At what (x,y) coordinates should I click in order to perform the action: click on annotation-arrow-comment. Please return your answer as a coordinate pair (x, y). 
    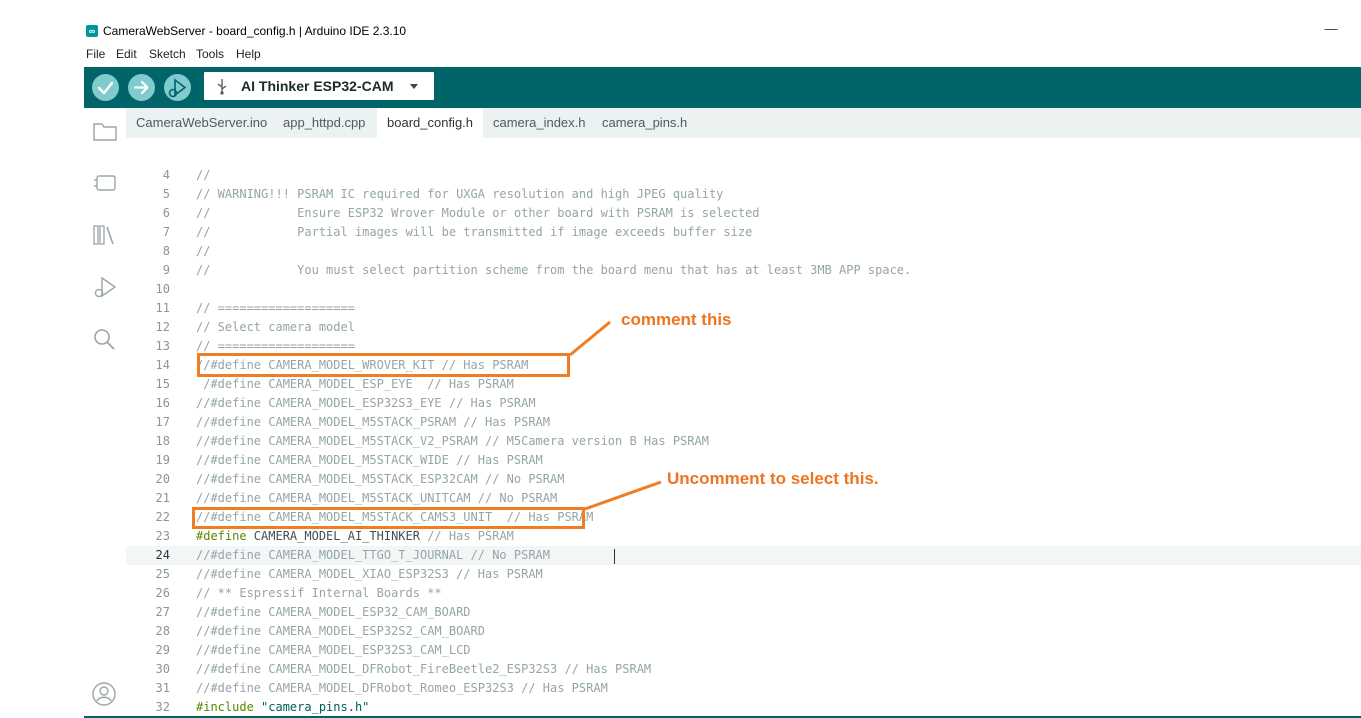
    Looking at the image, I should click on (590, 338).